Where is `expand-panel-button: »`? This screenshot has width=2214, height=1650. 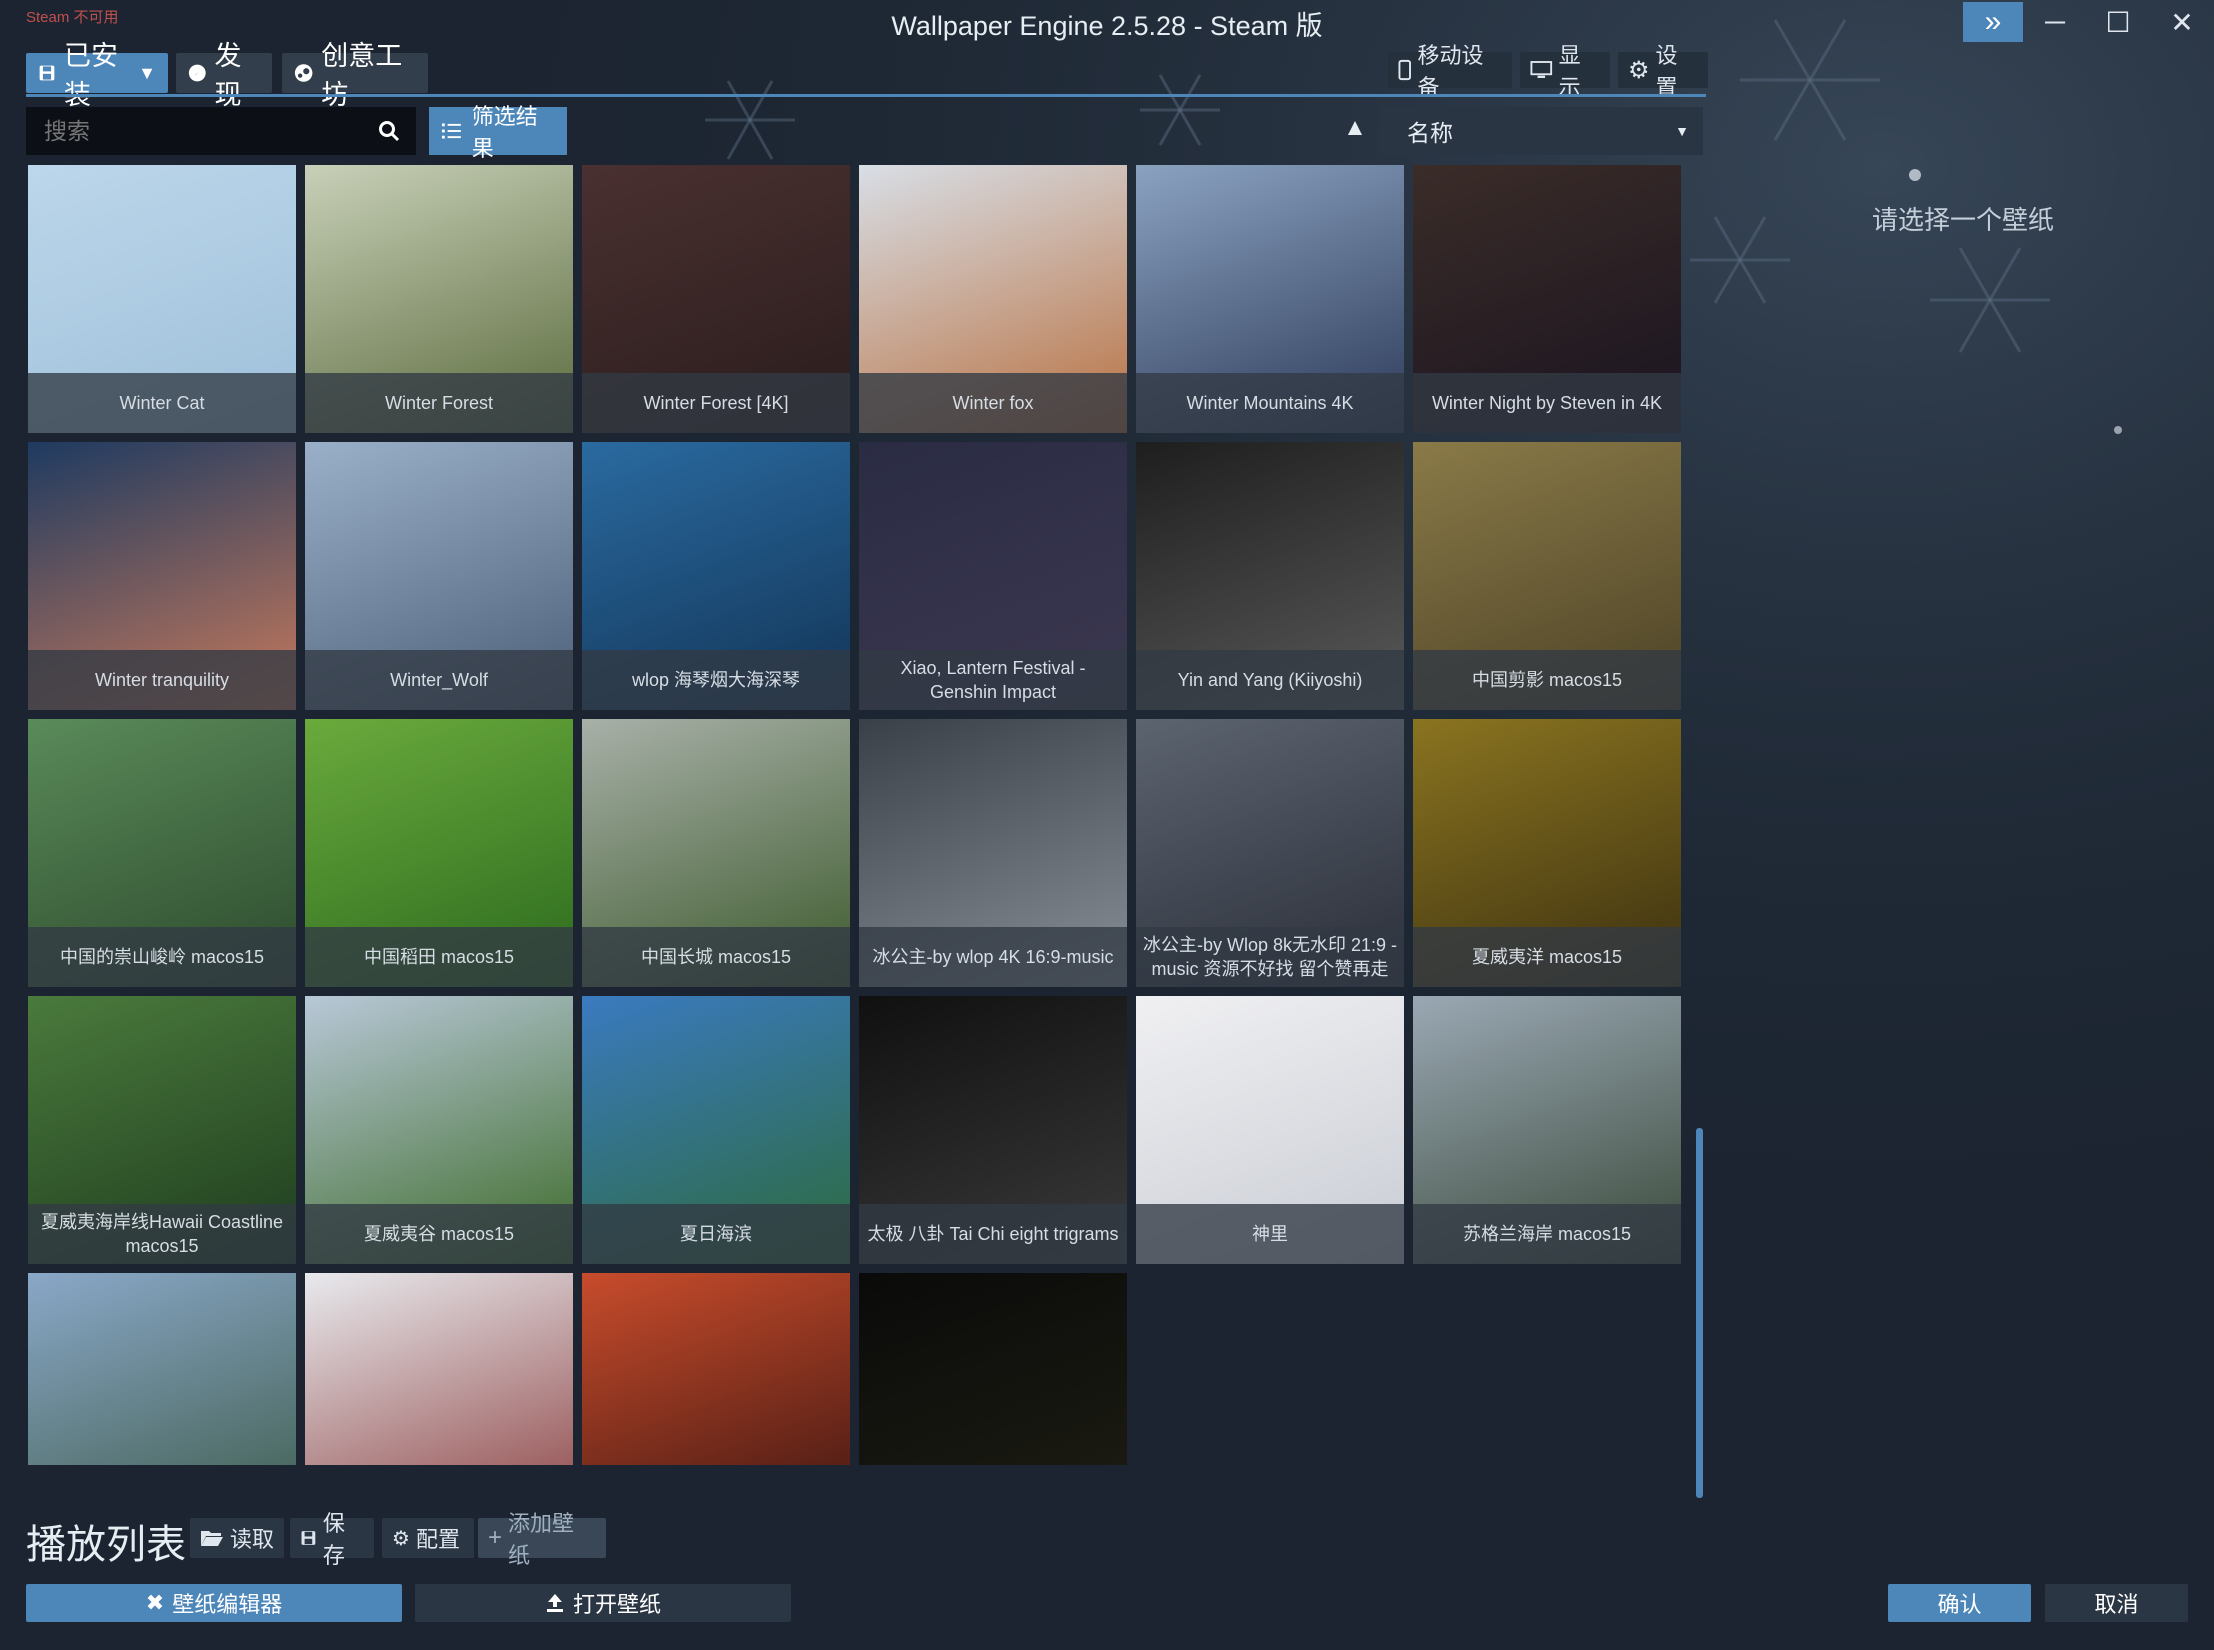 expand-panel-button: » is located at coordinates (1993, 22).